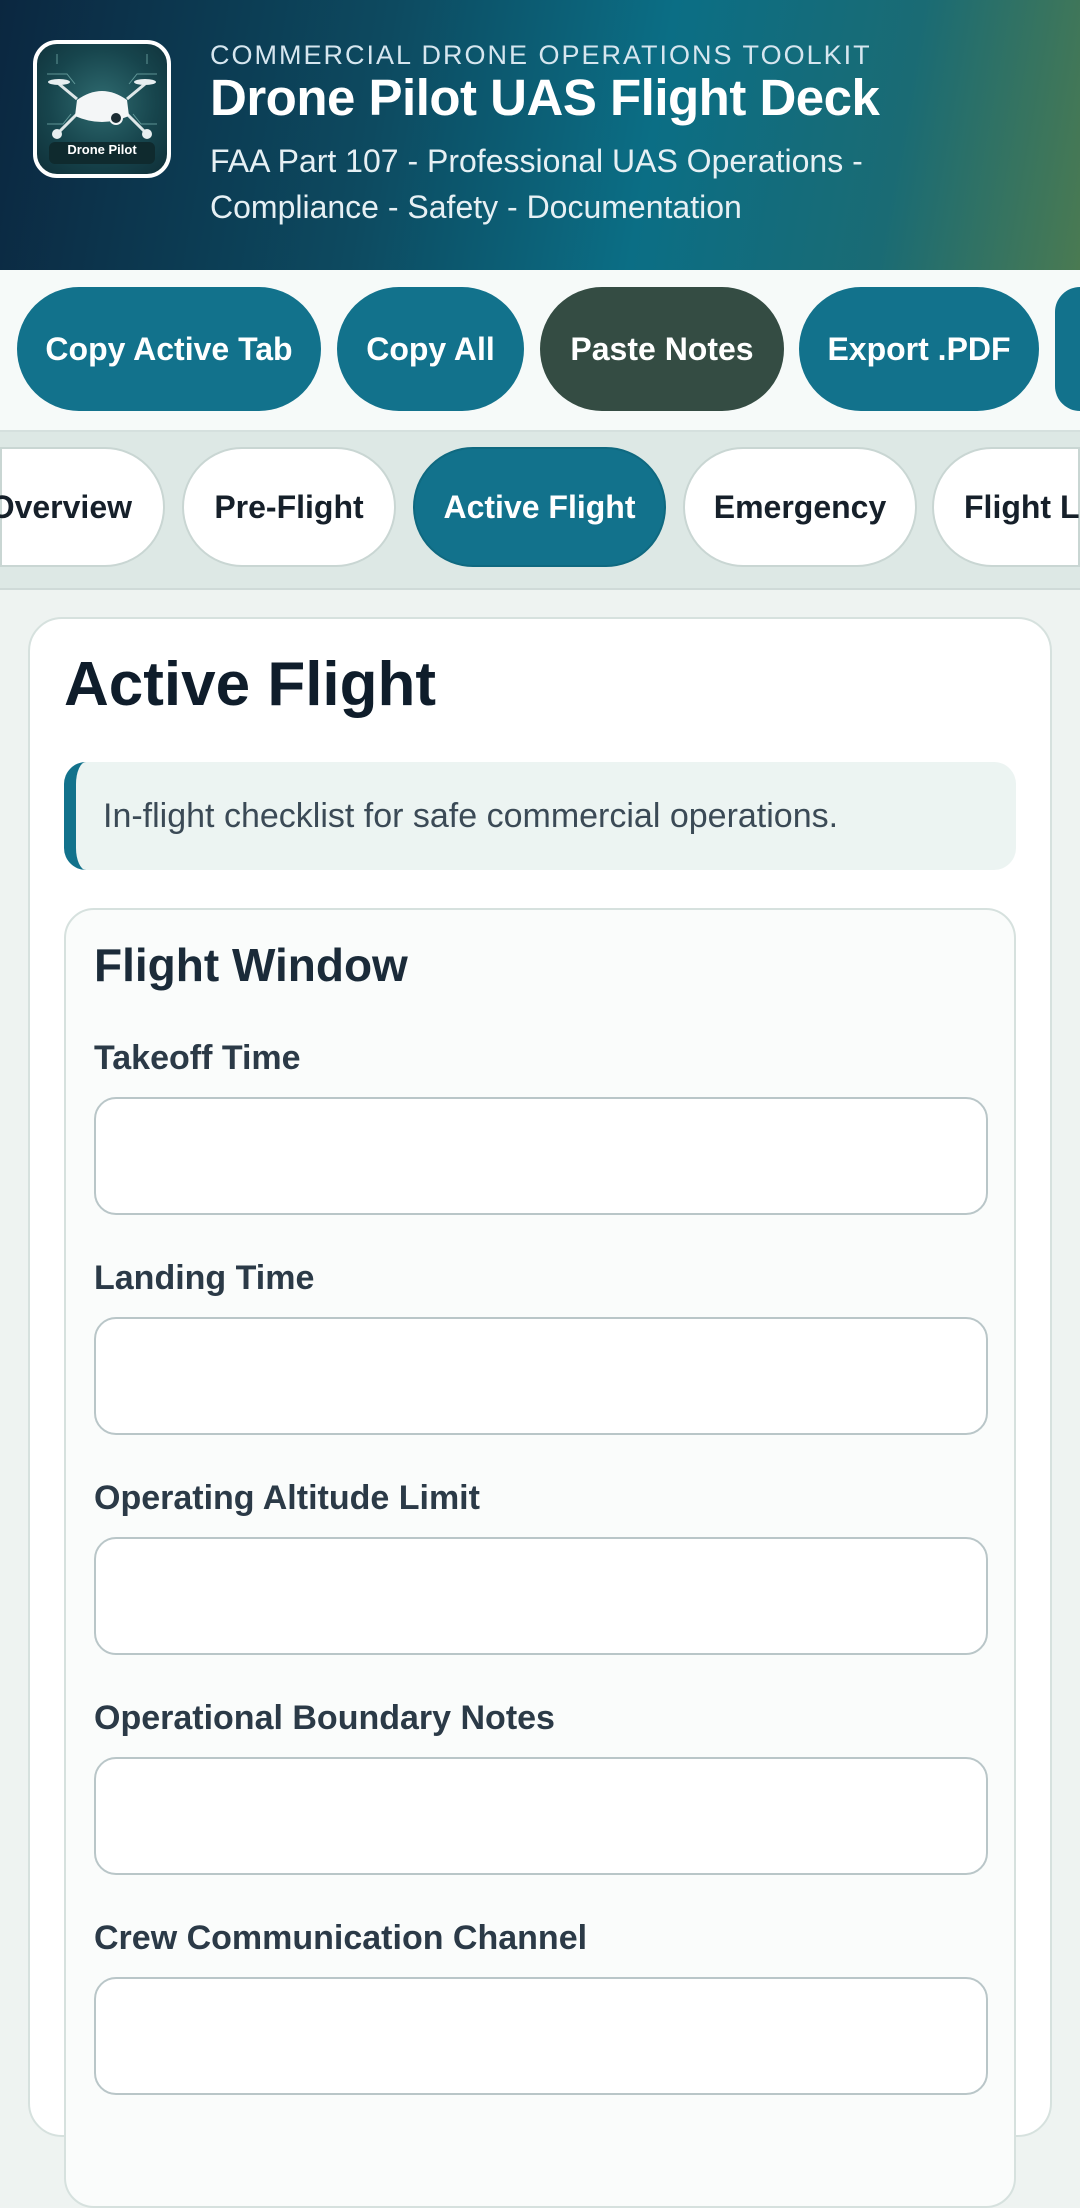  What do you see at coordinates (289, 507) in the screenshot?
I see `tab-pre-flight: Pre-Flight` at bounding box center [289, 507].